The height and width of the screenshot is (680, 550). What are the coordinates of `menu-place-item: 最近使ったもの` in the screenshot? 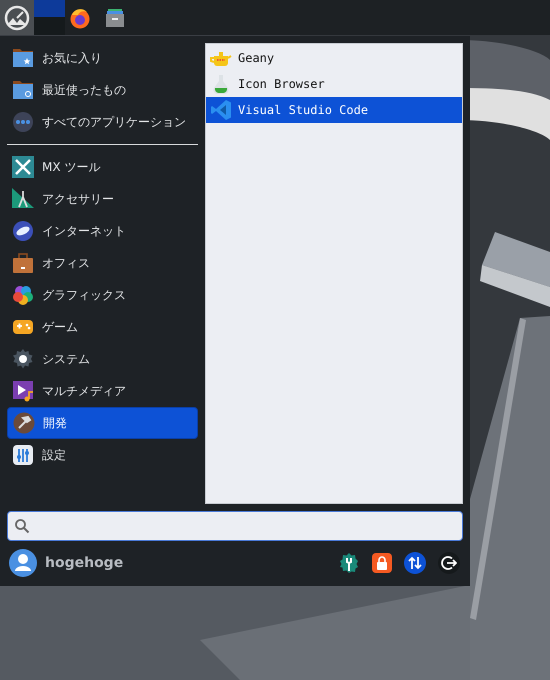 It's located at (102, 90).